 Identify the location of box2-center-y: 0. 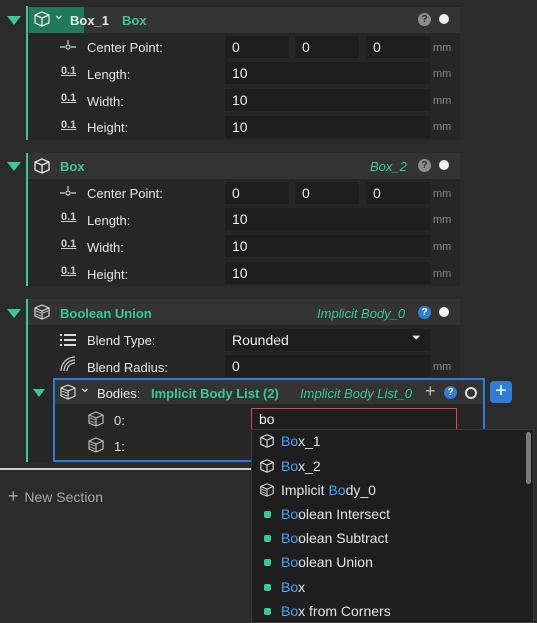
(327, 193).